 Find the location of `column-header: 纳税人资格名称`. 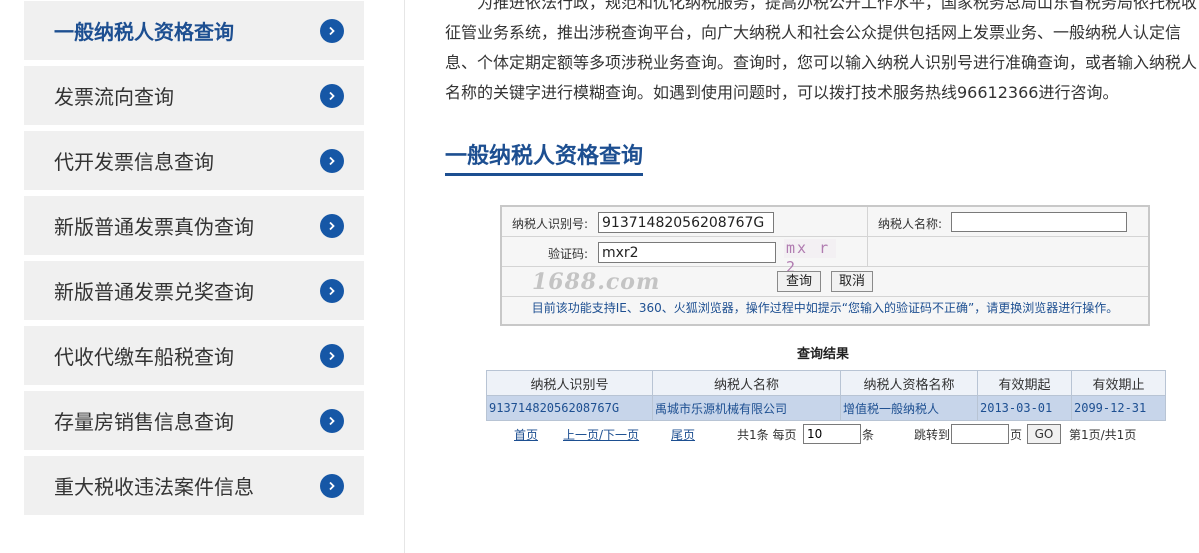

column-header: 纳税人资格名称 is located at coordinates (909, 383).